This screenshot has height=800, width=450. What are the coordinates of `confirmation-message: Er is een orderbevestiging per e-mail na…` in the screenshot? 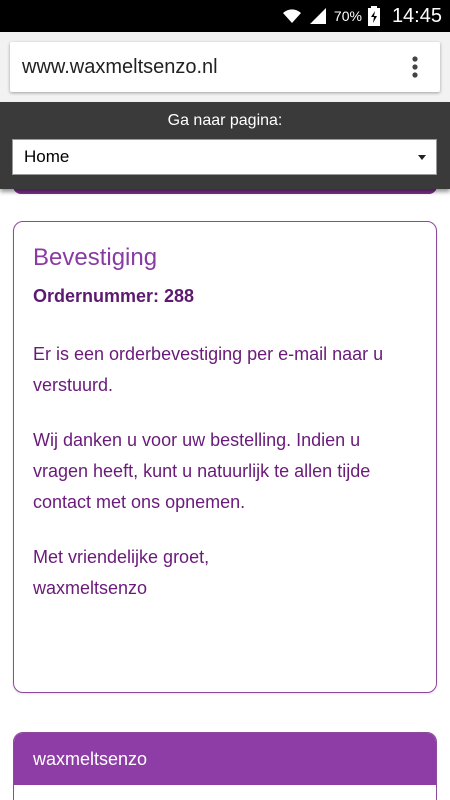 It's located at (208, 369).